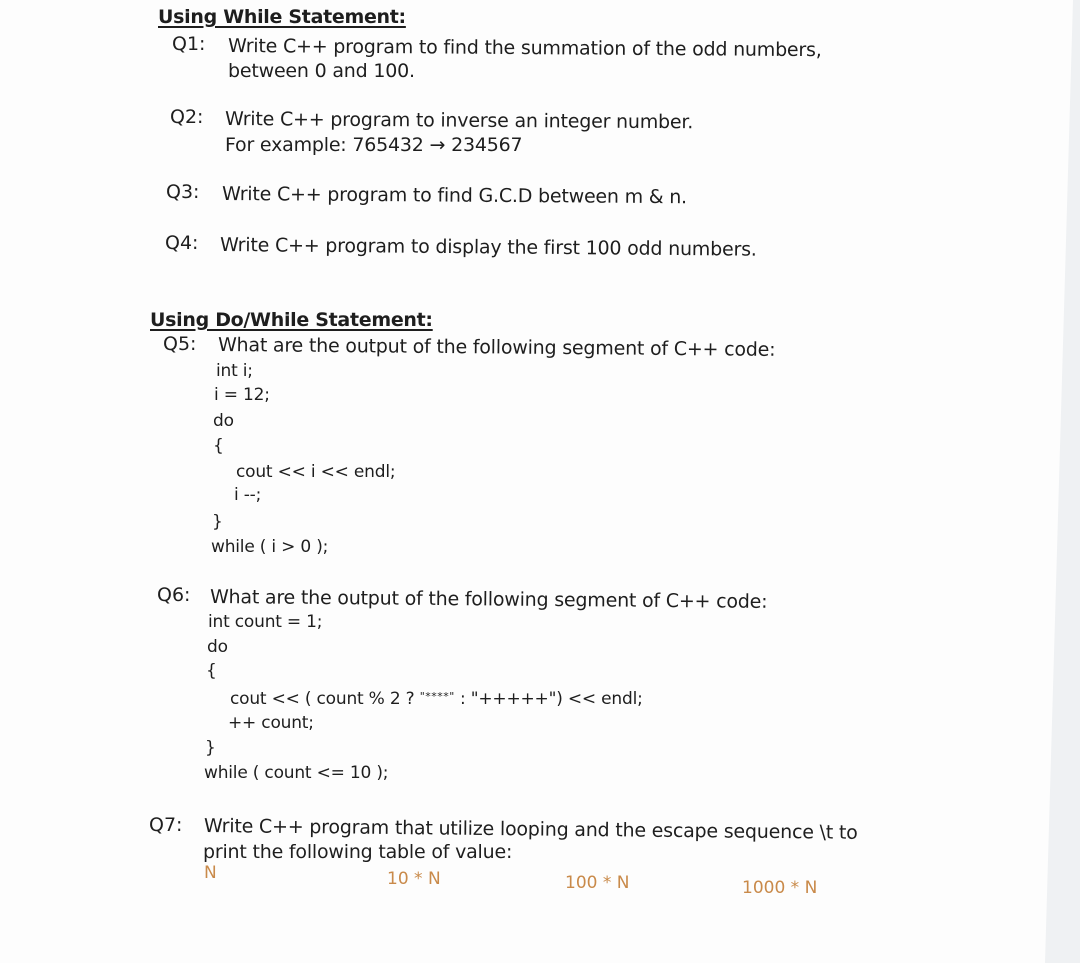 This screenshot has height=963, width=1080. Describe the element at coordinates (187, 117) in the screenshot. I see `question-number: Q2:` at that location.